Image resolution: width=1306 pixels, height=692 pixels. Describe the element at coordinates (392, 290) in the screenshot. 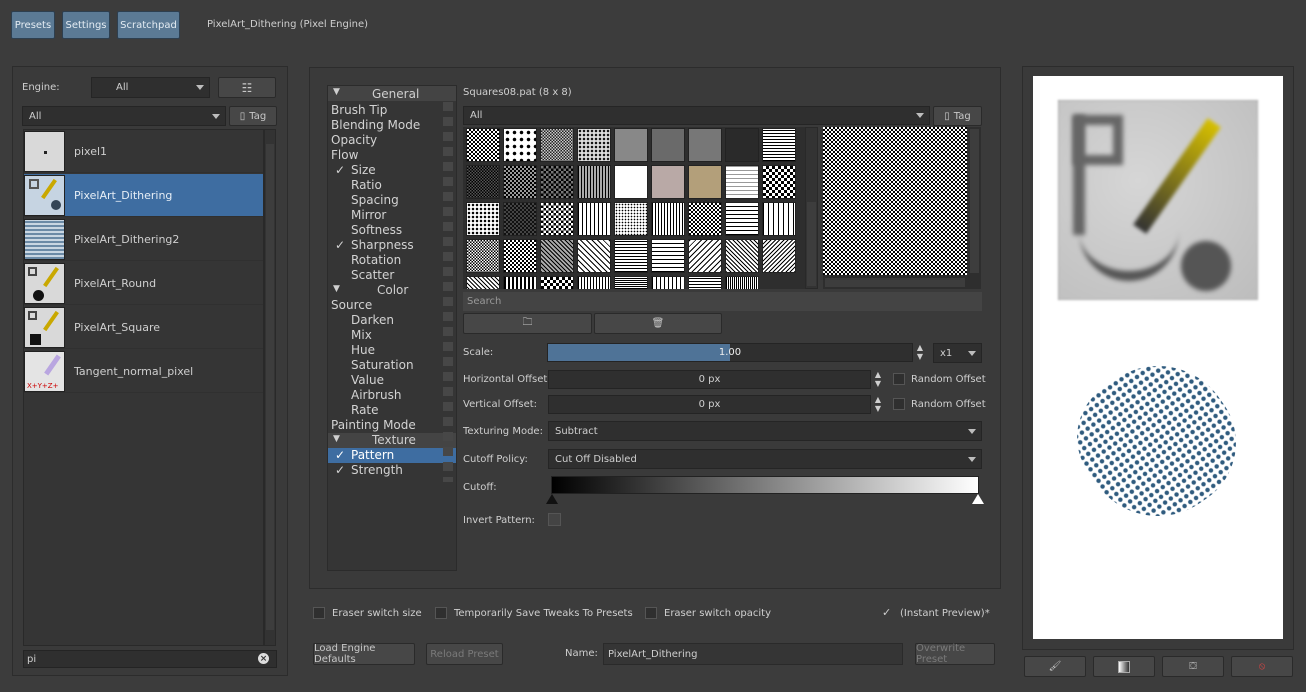

I see `section-color: ▼ Color` at that location.